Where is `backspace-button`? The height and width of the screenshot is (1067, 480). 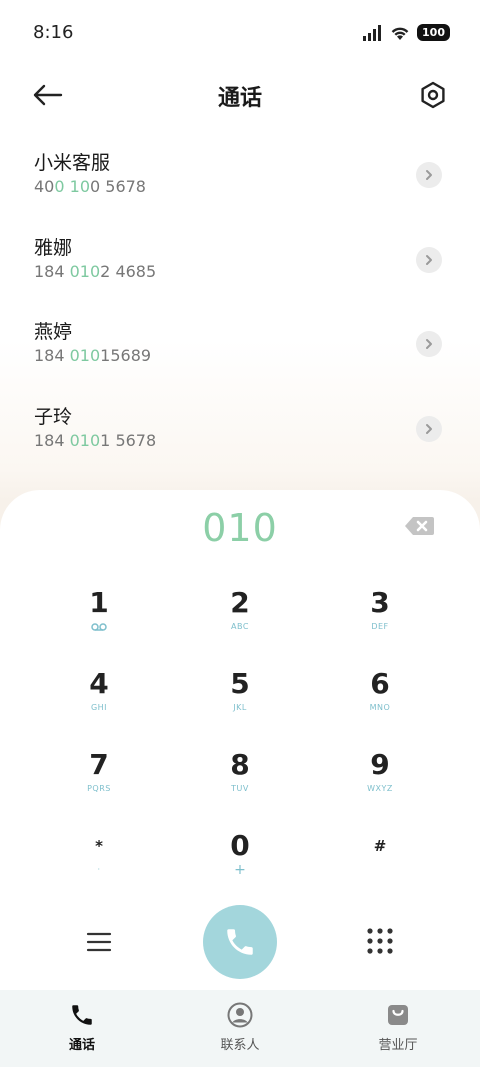 backspace-button is located at coordinates (420, 526).